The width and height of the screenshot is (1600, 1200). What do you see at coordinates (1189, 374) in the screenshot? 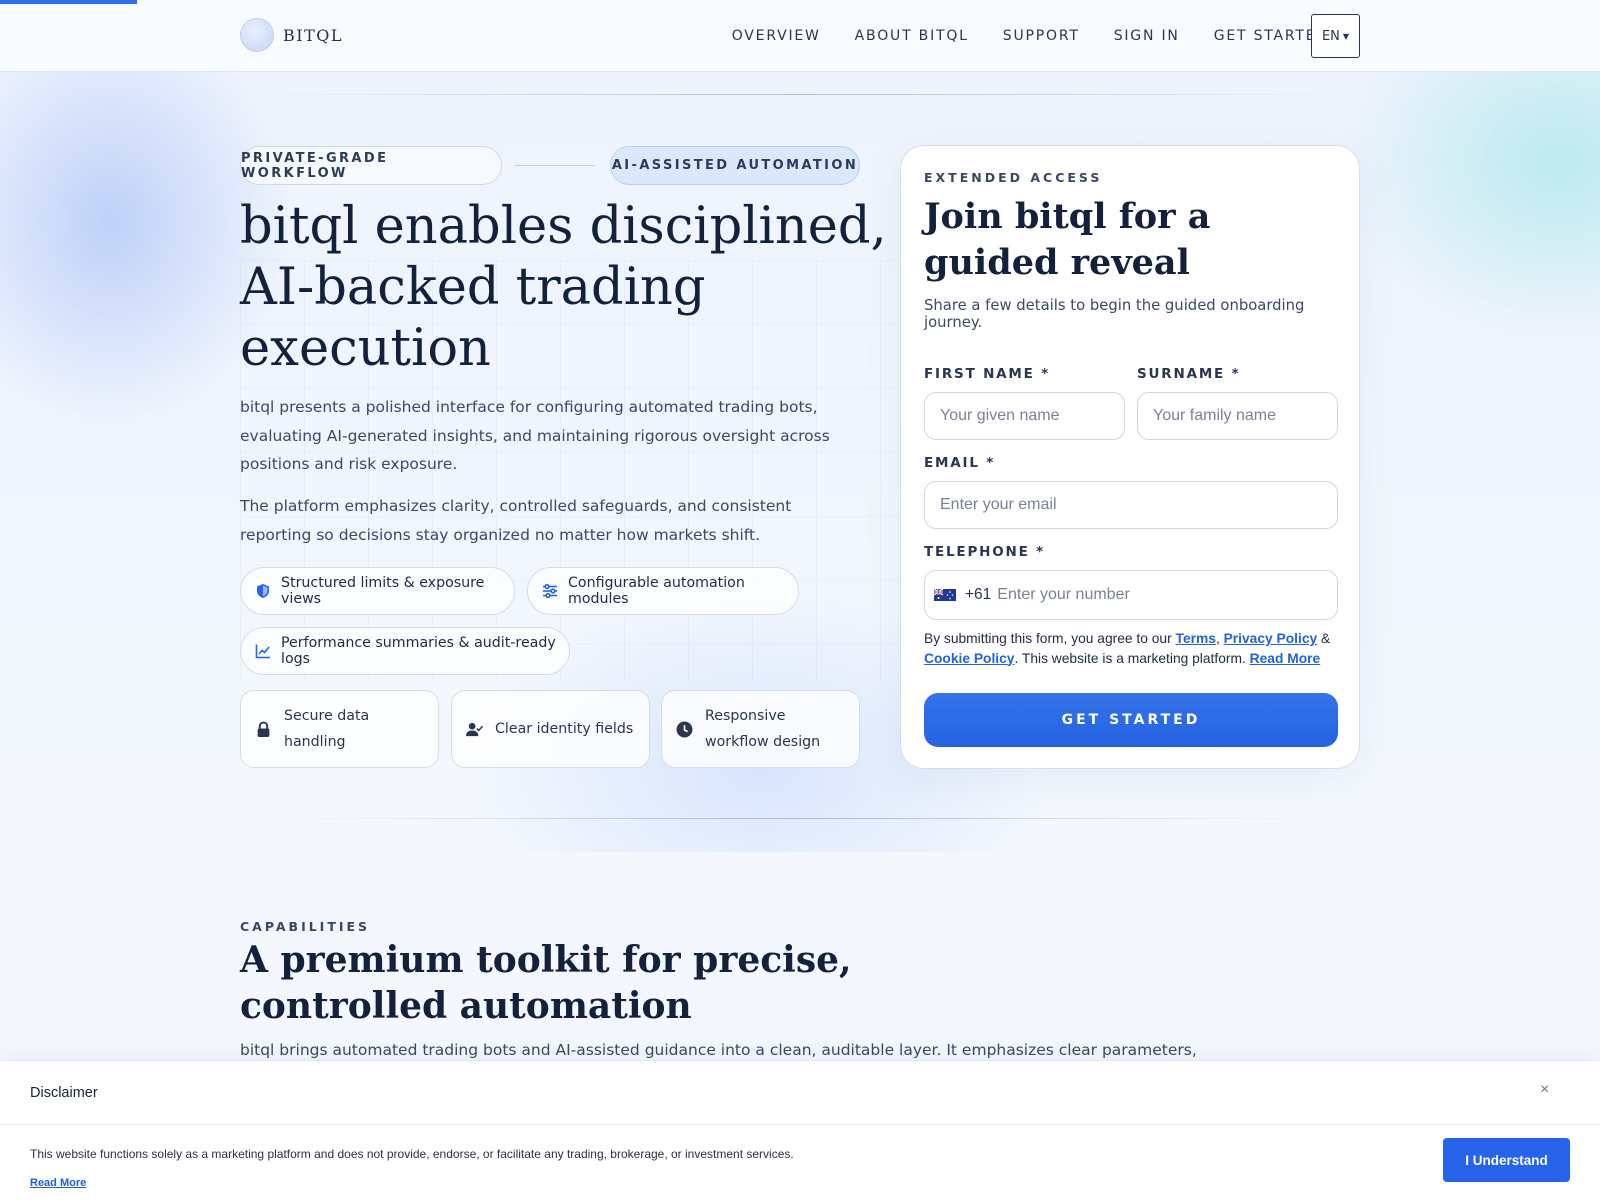
I see `surname-label: SURNAME *` at bounding box center [1189, 374].